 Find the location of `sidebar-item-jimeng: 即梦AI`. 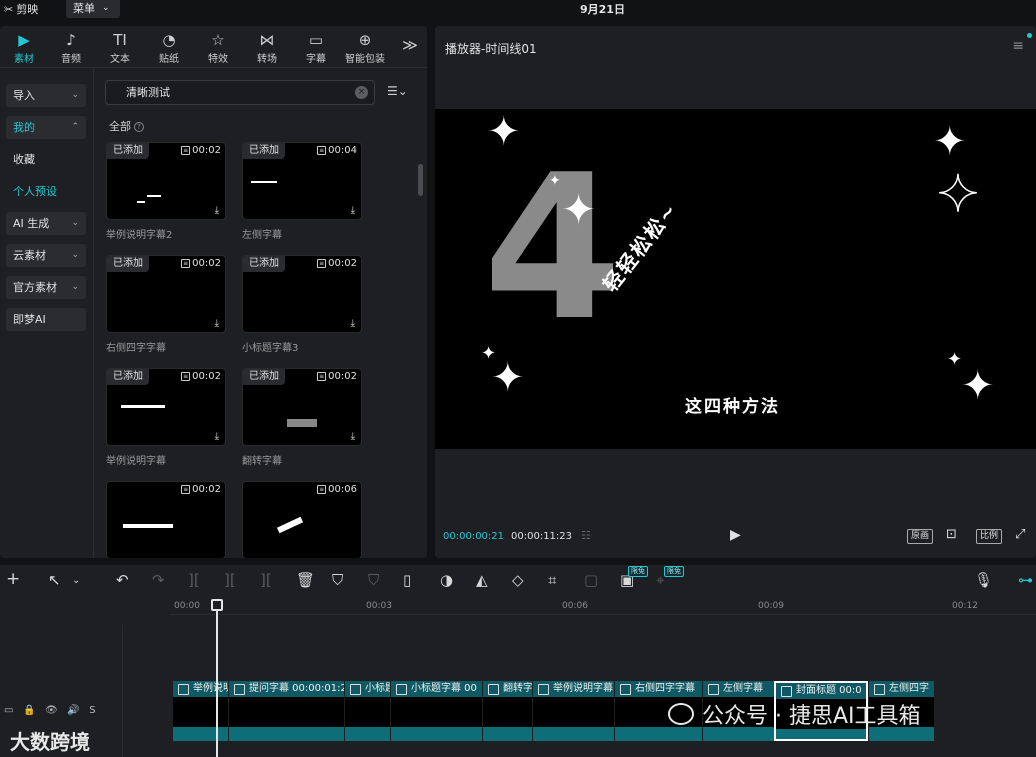

sidebar-item-jimeng: 即梦AI is located at coordinates (46, 319).